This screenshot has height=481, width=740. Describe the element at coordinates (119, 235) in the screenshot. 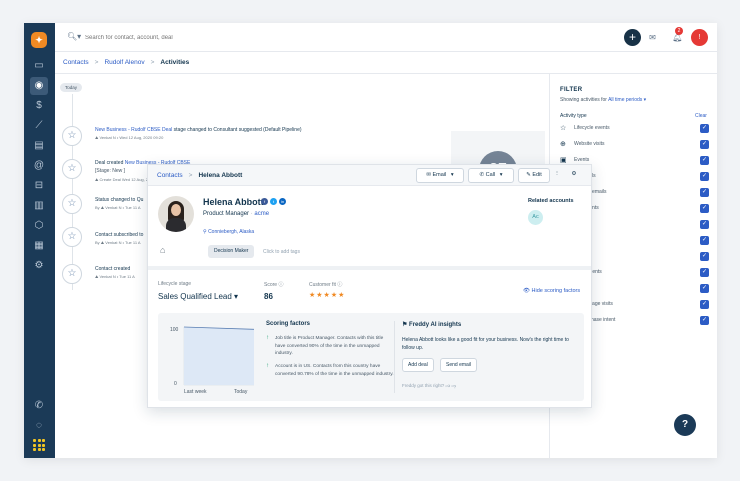

I see `activity-item-4: Contact subscribed to` at that location.